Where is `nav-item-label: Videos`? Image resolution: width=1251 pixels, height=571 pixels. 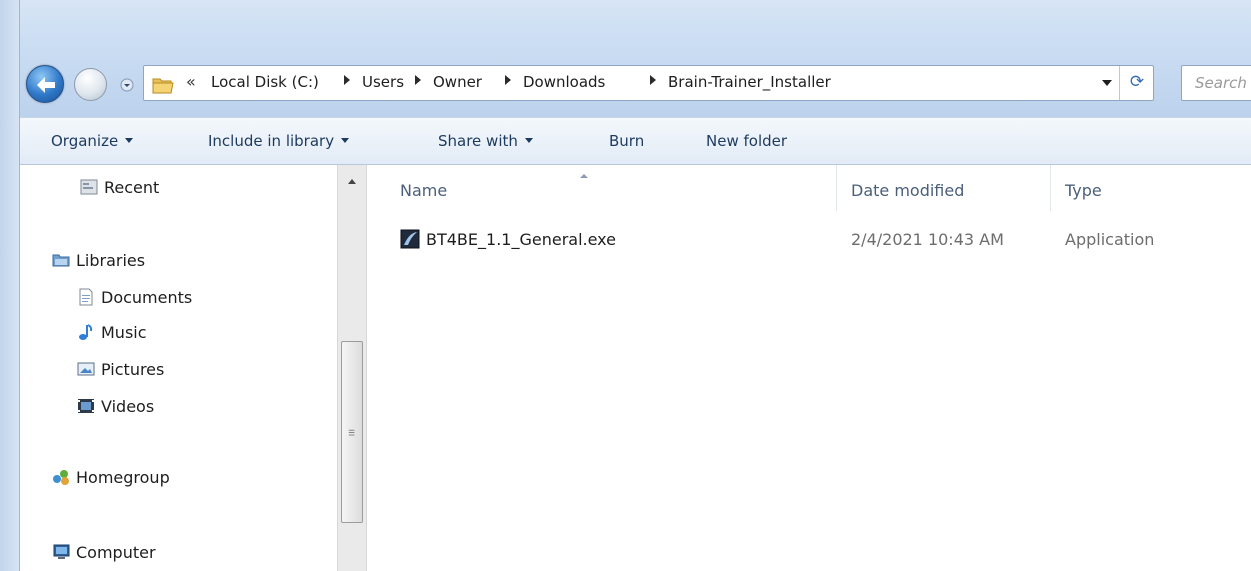
nav-item-label: Videos is located at coordinates (128, 406).